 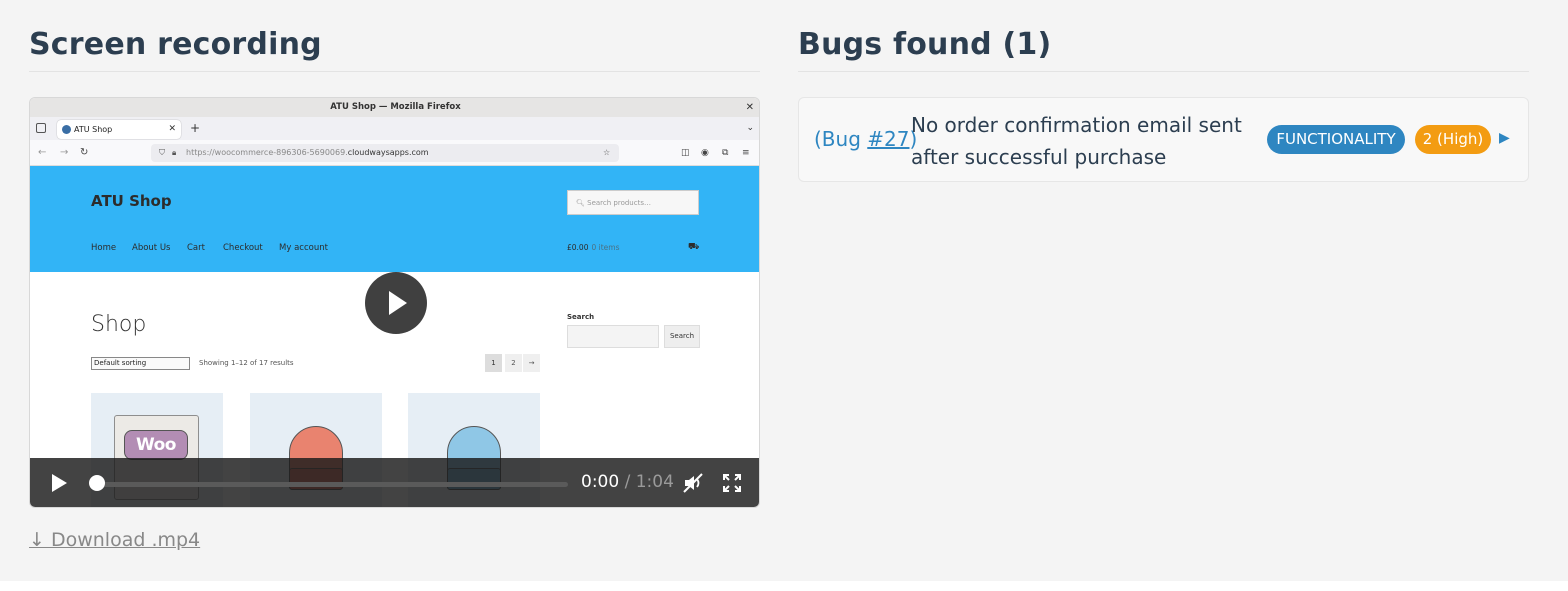 I want to click on wordpress-icon, so click(x=66, y=129).